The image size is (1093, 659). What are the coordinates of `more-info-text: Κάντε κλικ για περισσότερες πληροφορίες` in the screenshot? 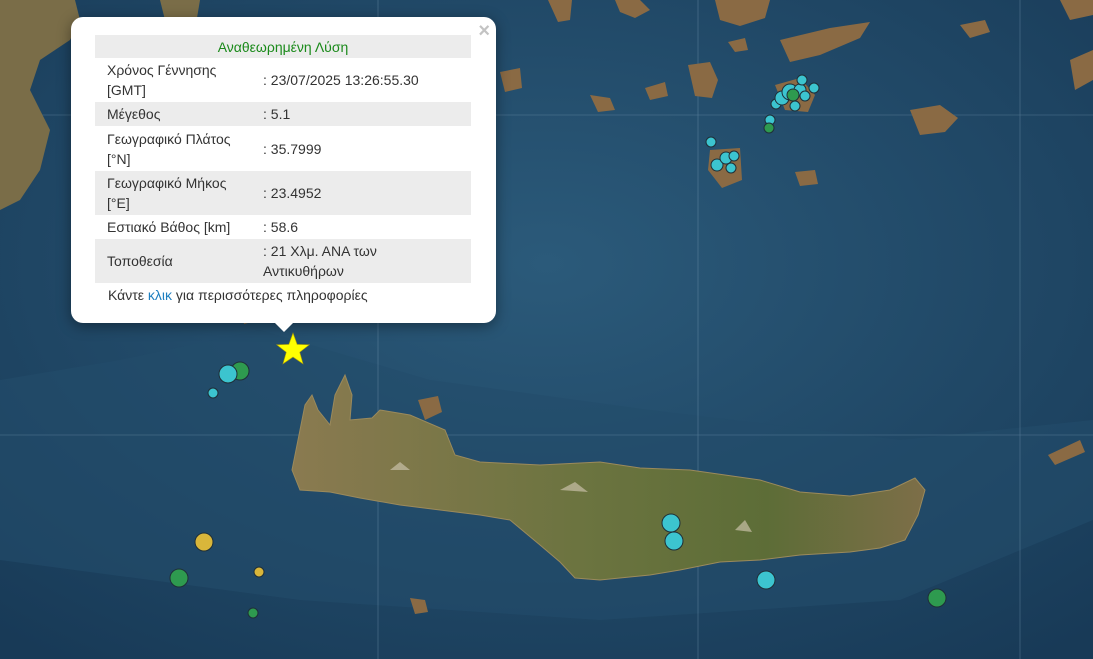 It's located at (238, 295).